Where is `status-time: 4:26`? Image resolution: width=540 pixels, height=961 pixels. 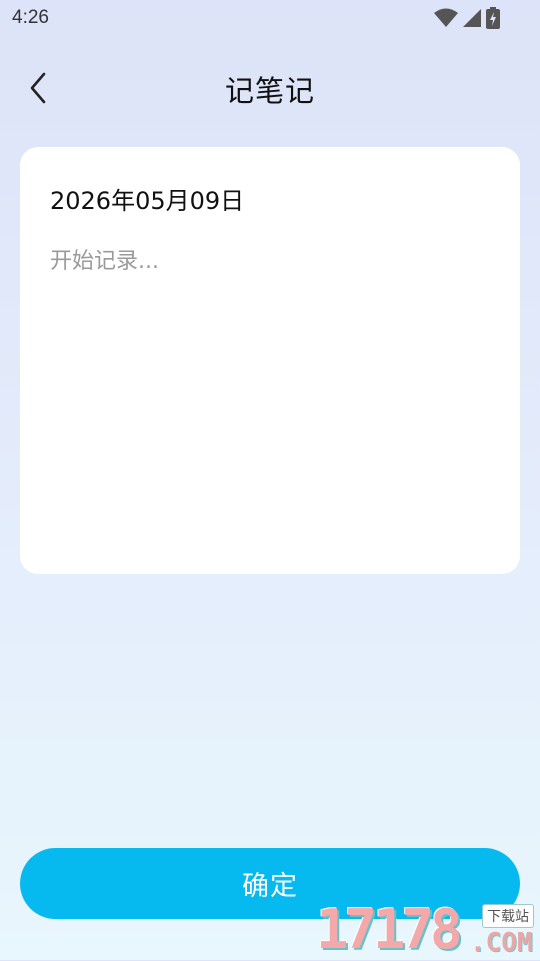
status-time: 4:26 is located at coordinates (30, 17).